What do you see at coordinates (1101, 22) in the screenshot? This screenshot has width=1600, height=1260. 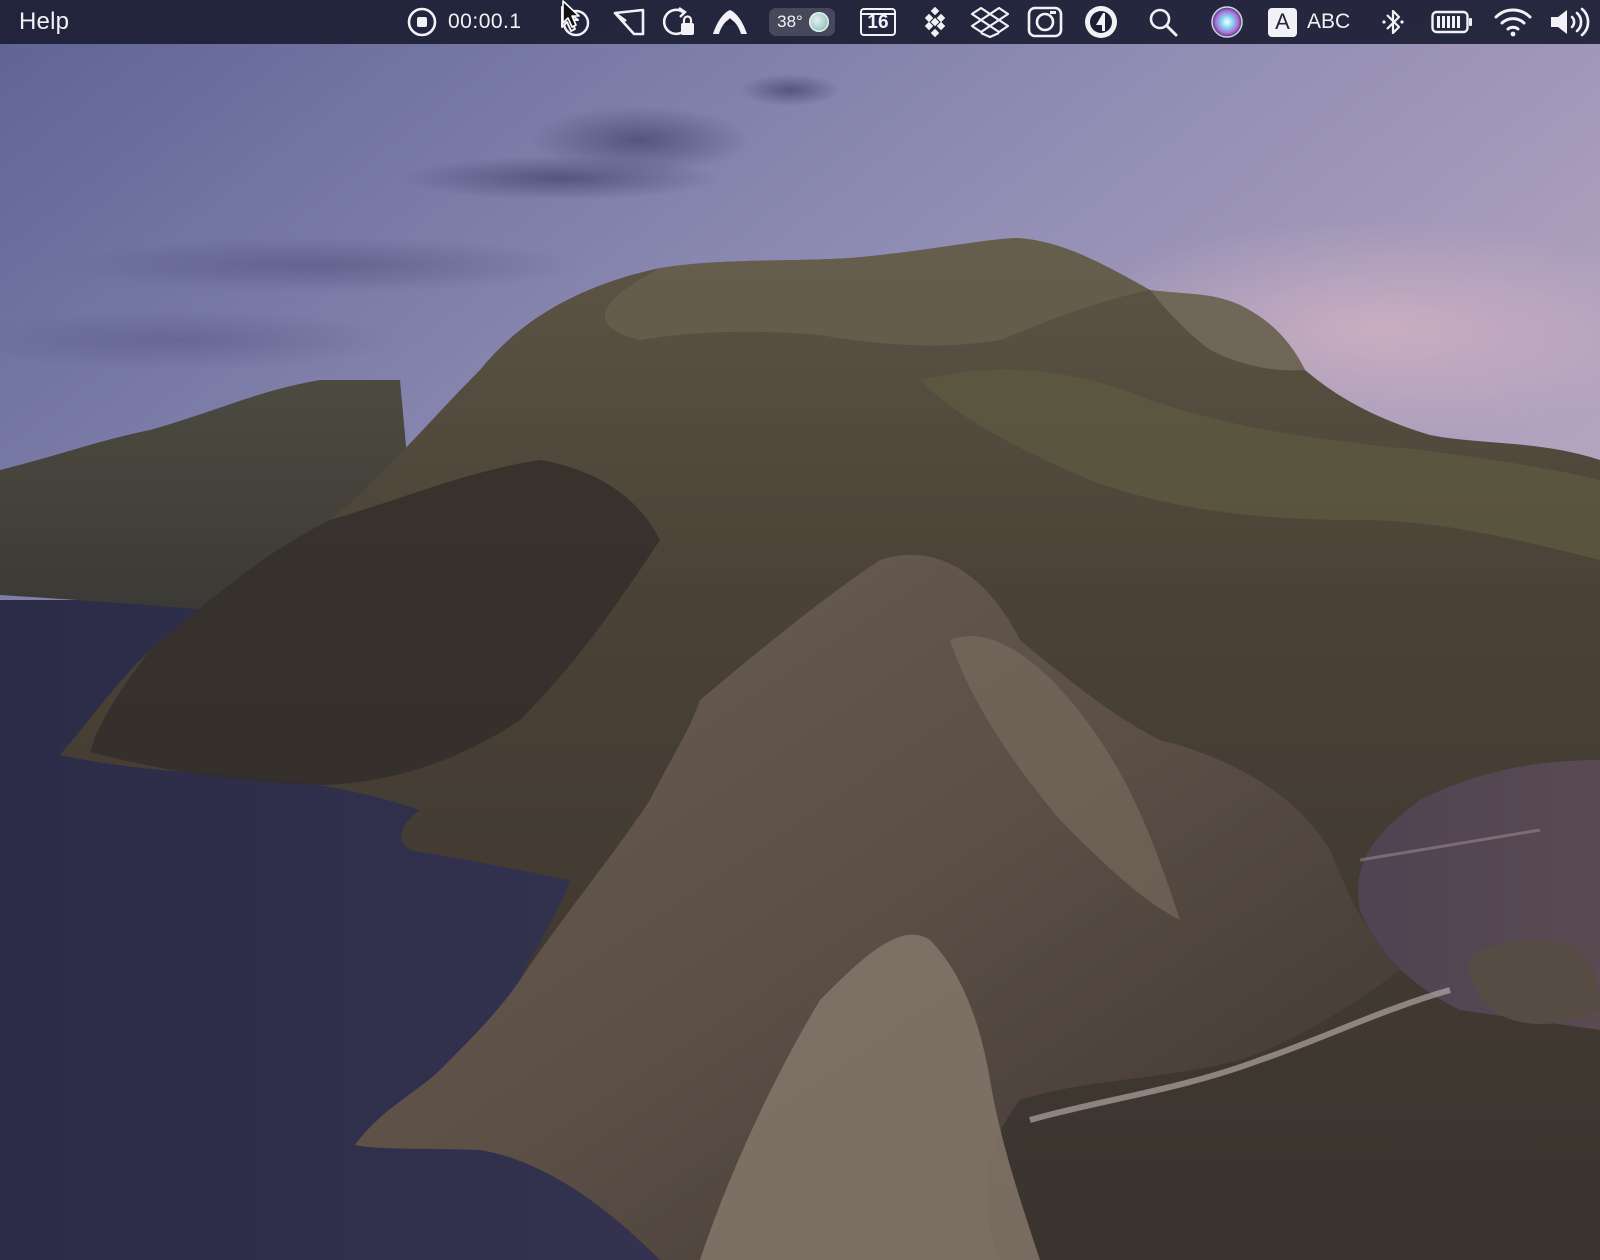 I see `one-password-icon` at bounding box center [1101, 22].